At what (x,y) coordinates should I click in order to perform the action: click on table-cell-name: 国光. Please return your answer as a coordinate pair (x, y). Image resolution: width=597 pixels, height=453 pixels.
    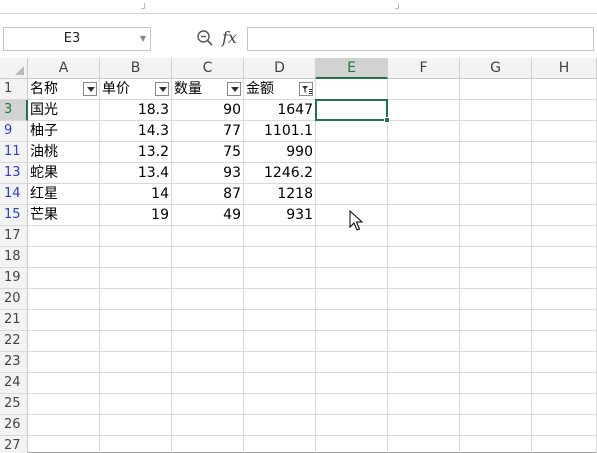
    Looking at the image, I should click on (64, 110).